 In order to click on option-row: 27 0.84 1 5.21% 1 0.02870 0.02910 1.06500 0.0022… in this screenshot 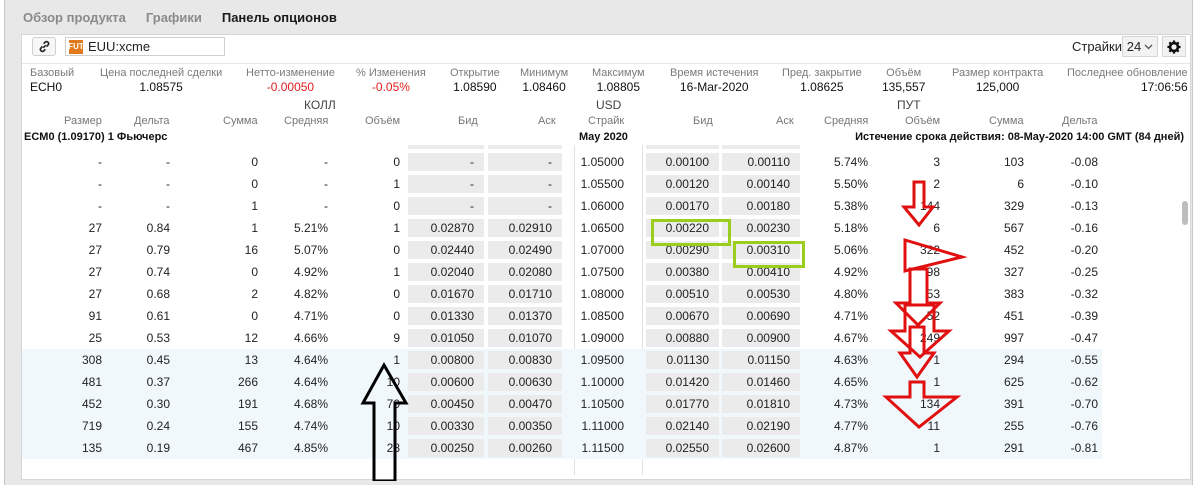, I will do `click(562, 228)`.